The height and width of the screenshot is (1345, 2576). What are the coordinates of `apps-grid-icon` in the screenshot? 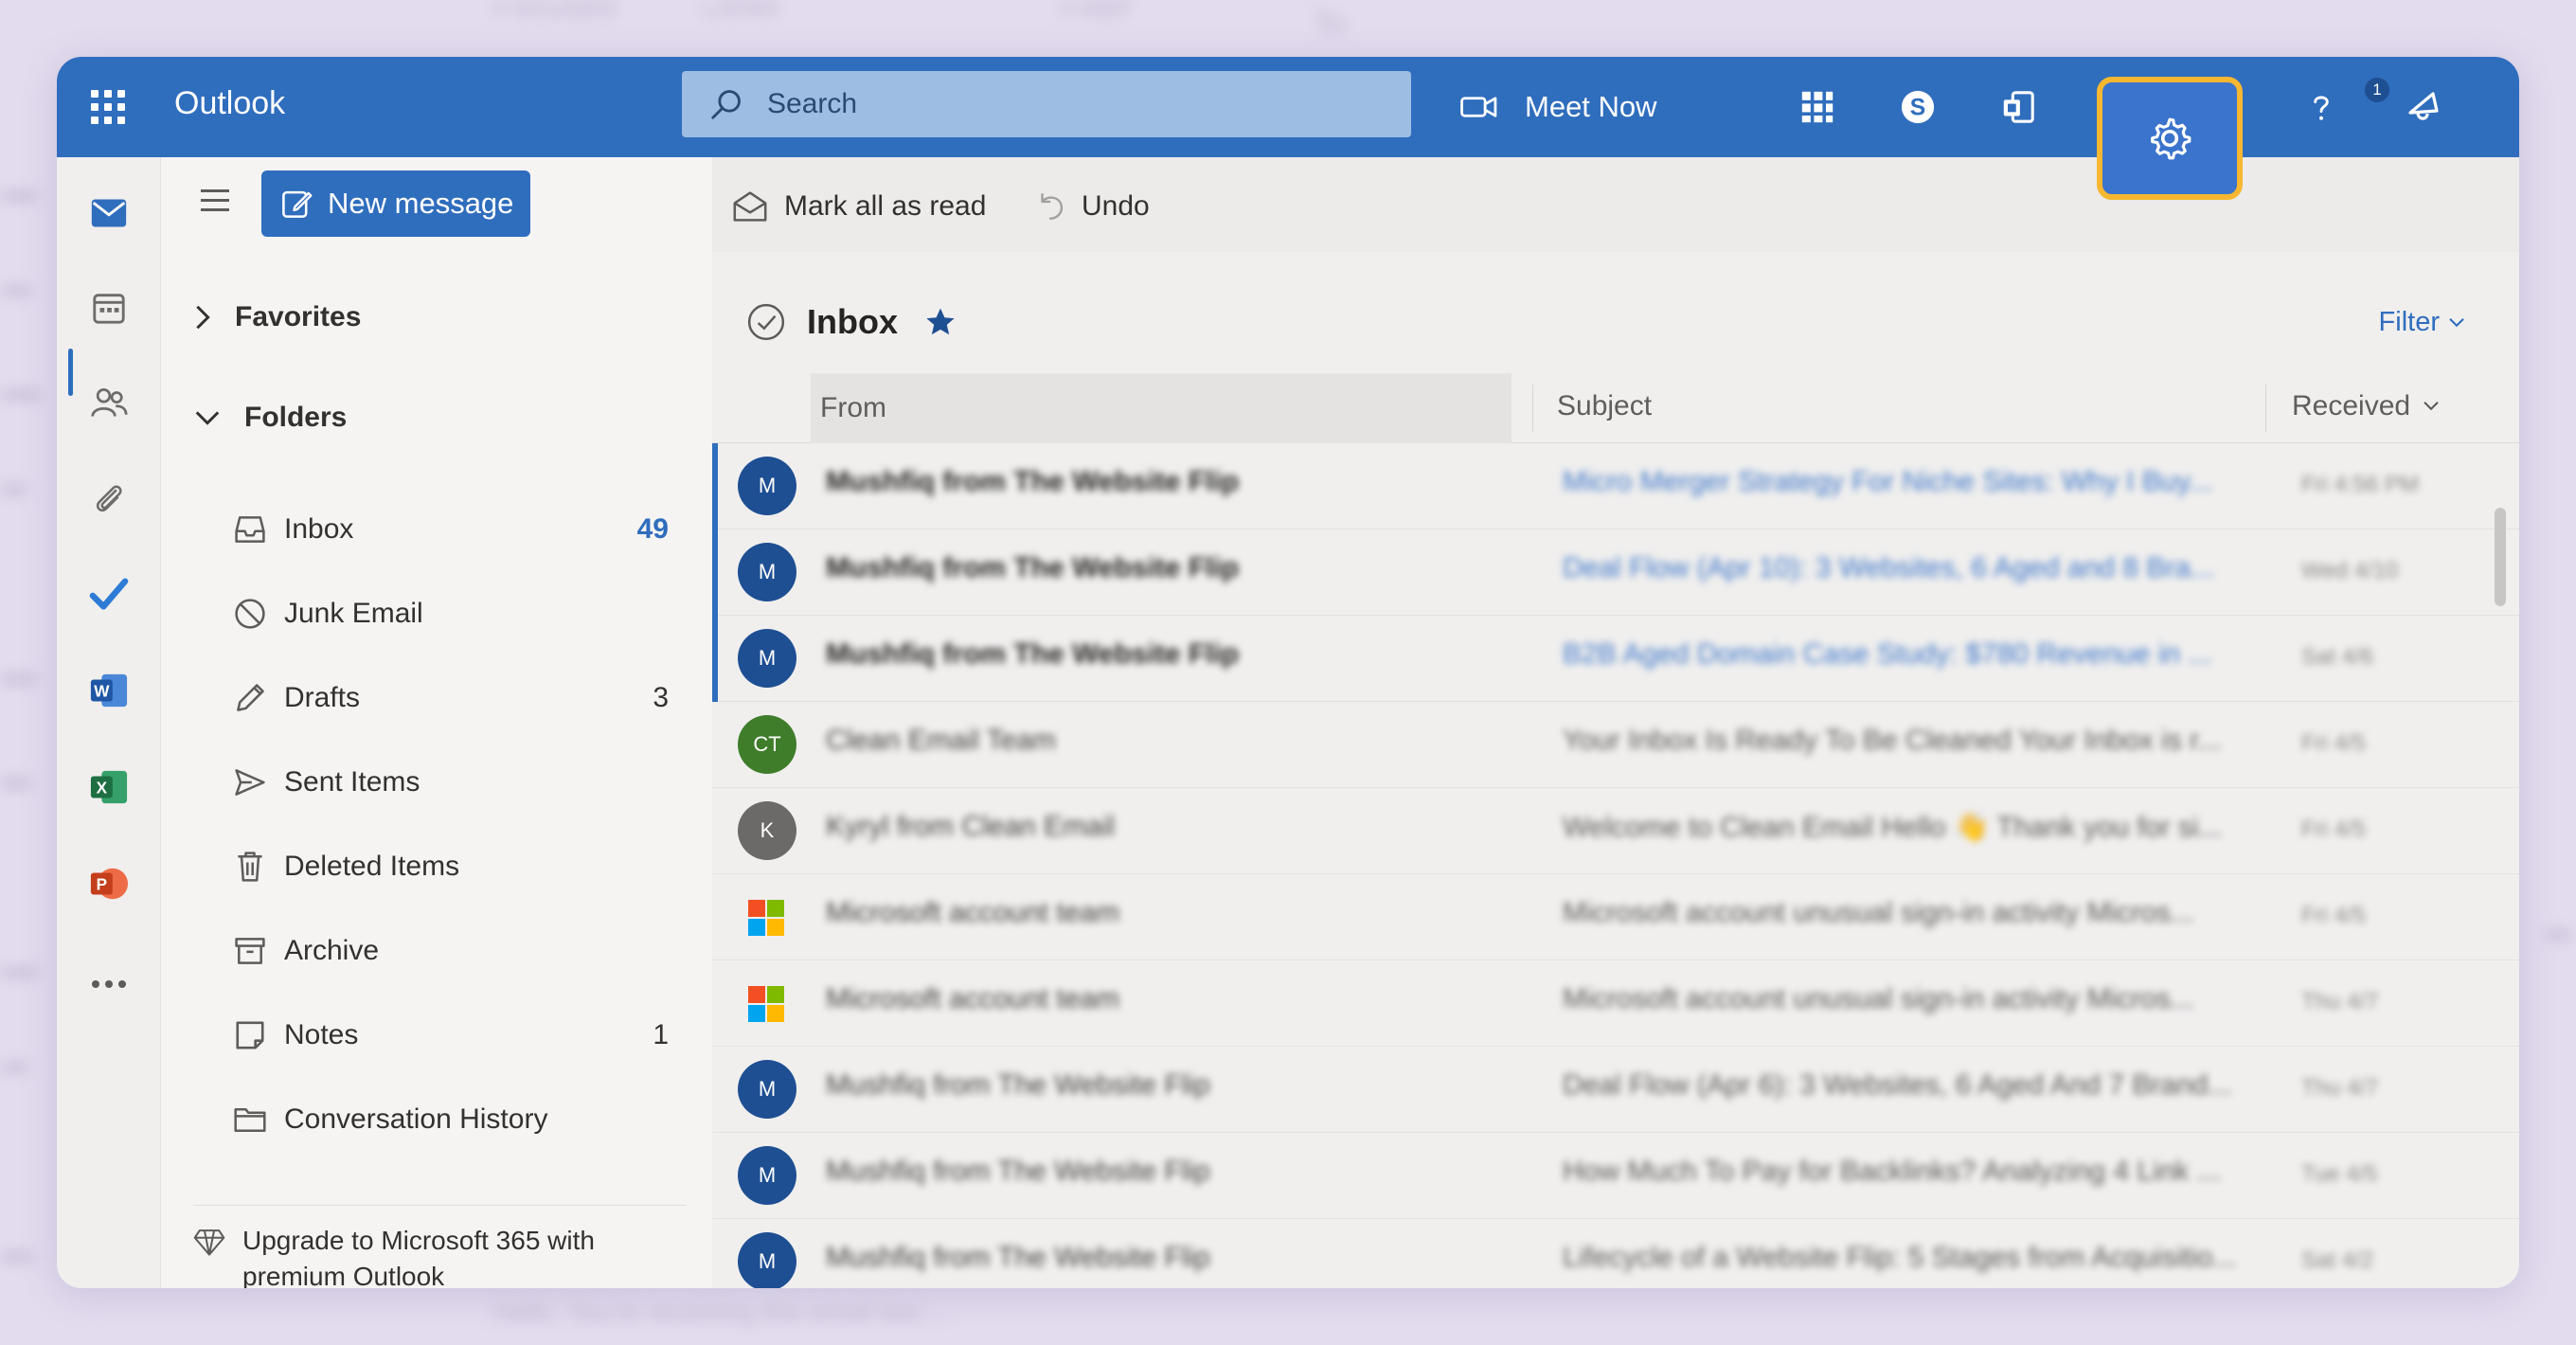 It's located at (1817, 107).